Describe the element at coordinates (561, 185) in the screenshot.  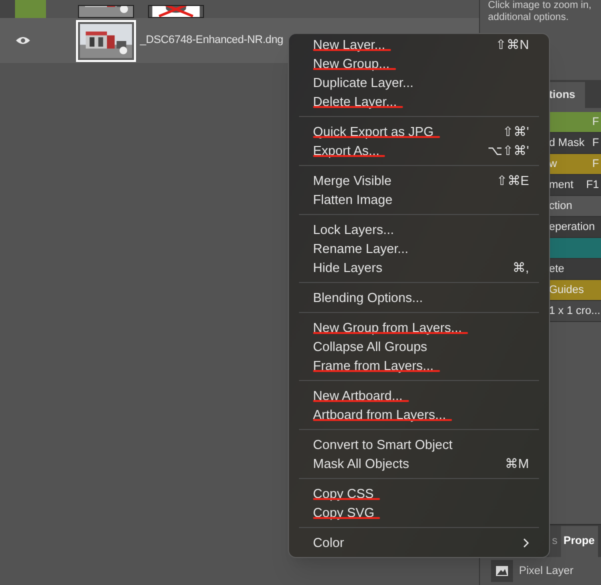
I see `action-label: ment` at that location.